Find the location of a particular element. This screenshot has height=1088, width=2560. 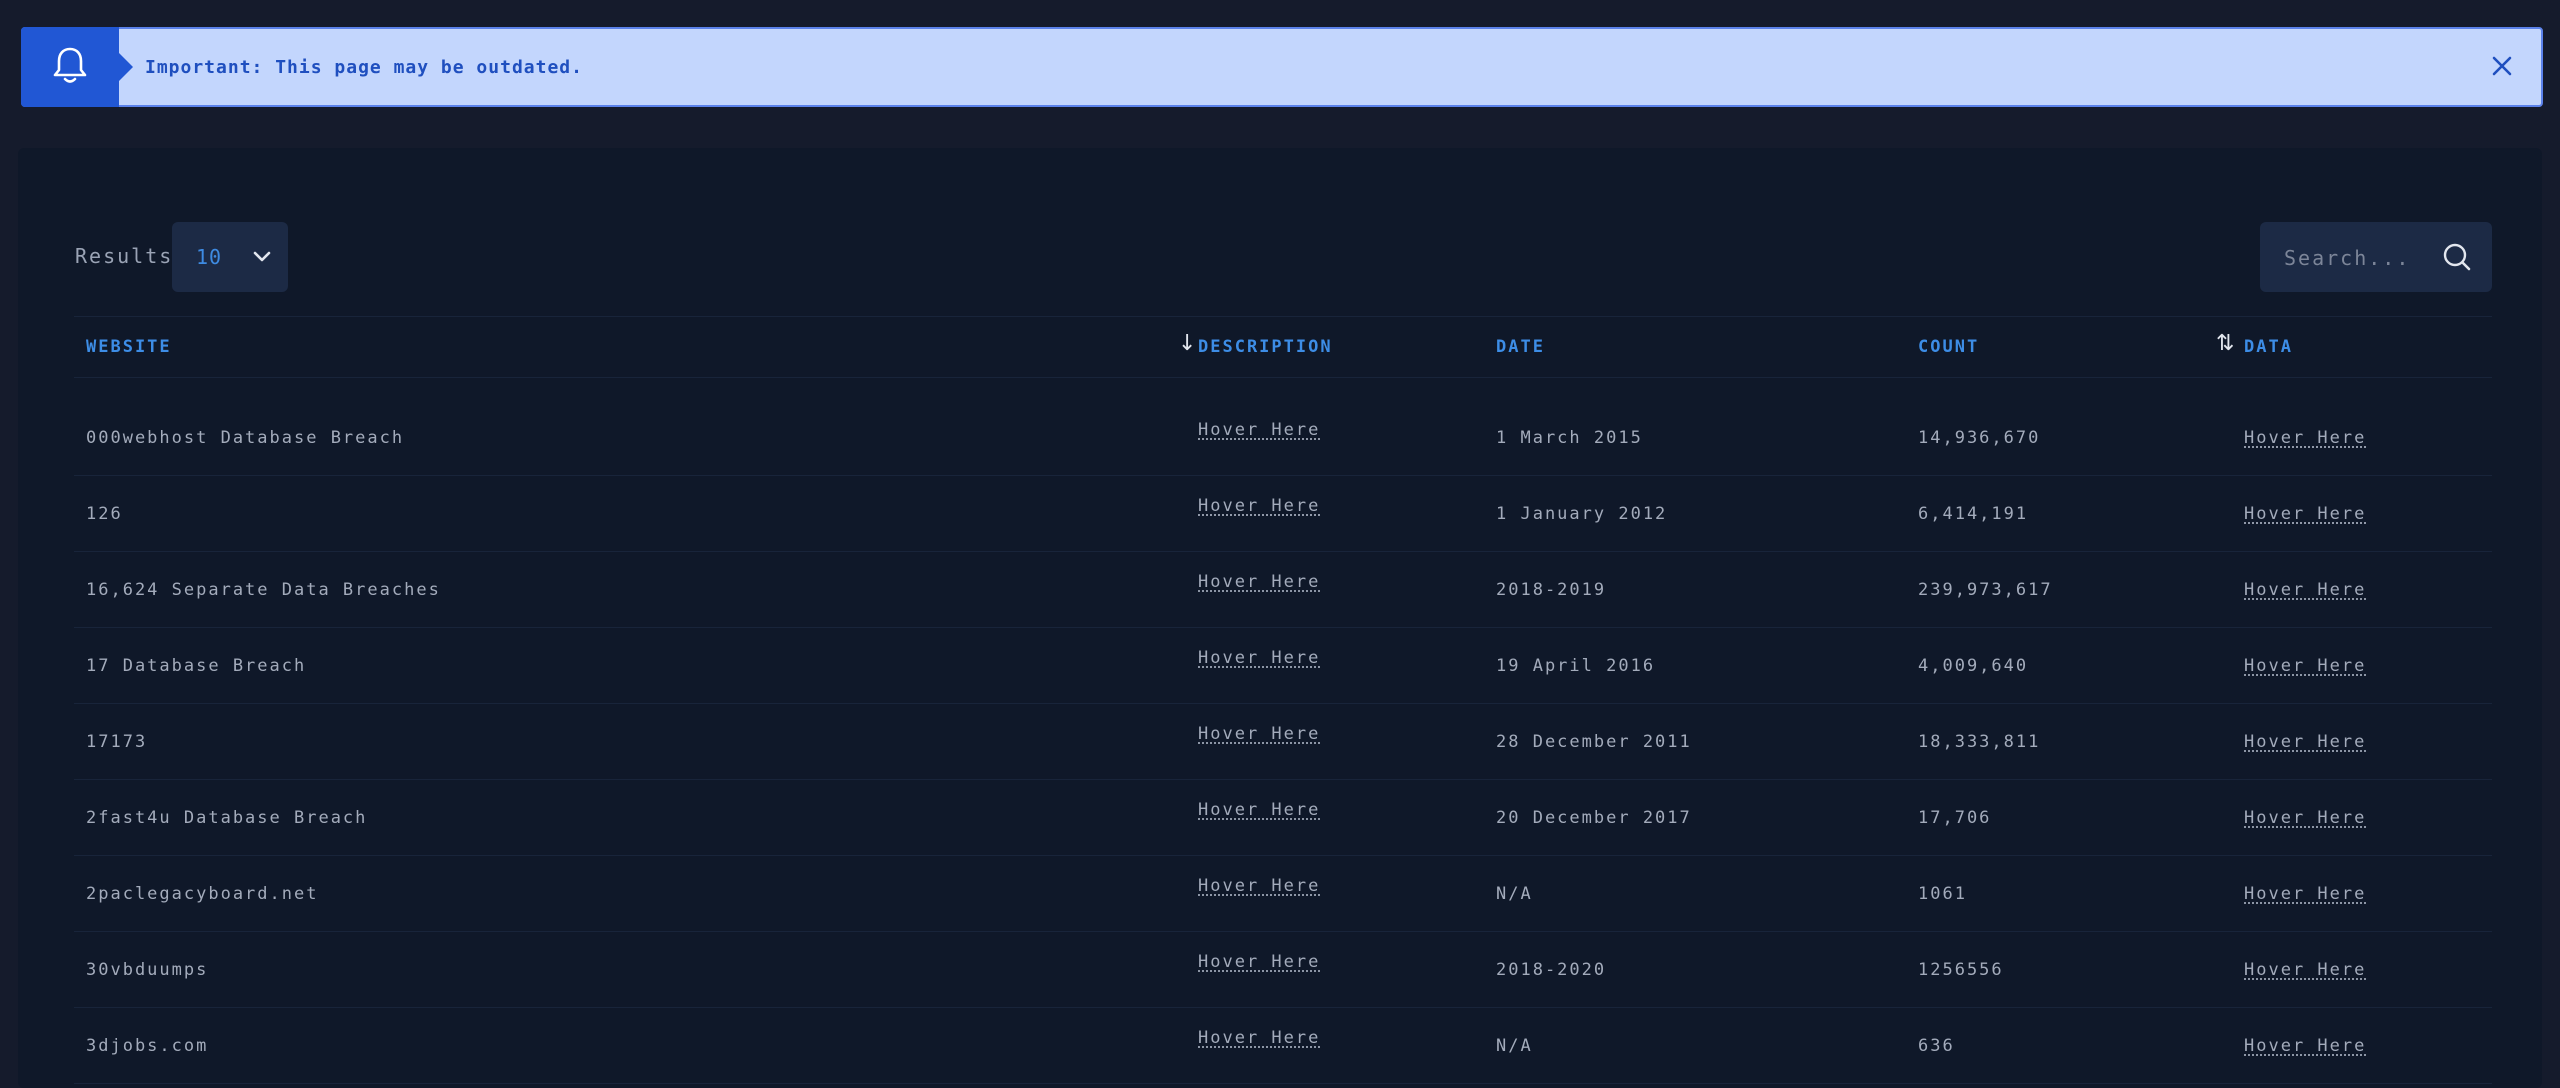

table-row: 3djobs.com Hover Here N/A 636 Hover Here is located at coordinates (1283, 1046).